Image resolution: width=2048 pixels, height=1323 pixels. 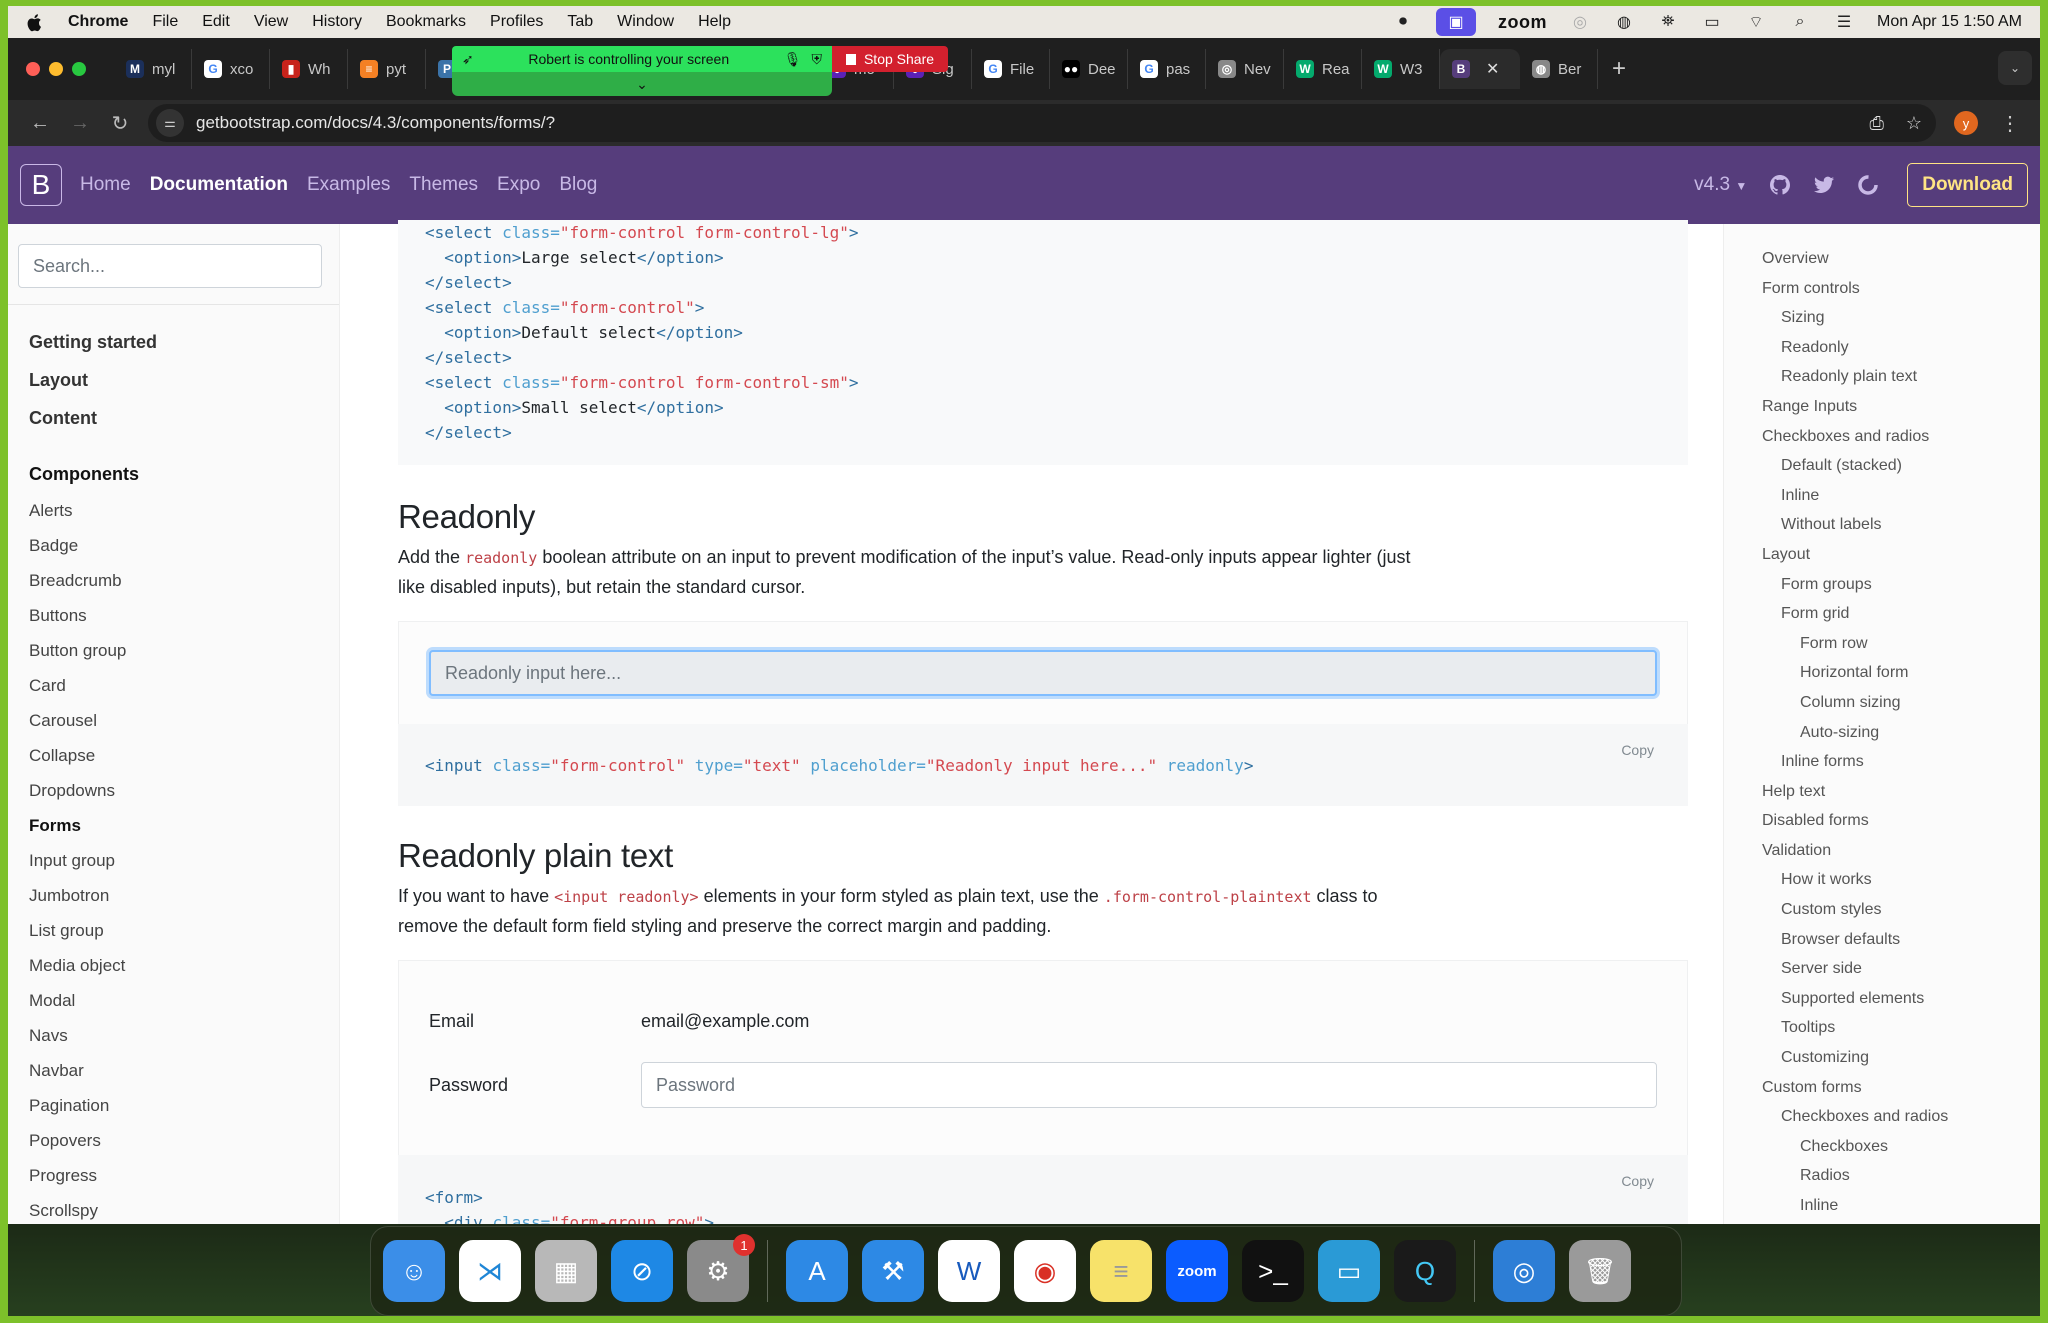 What do you see at coordinates (645, 22) in the screenshot?
I see `menu-window: Window` at bounding box center [645, 22].